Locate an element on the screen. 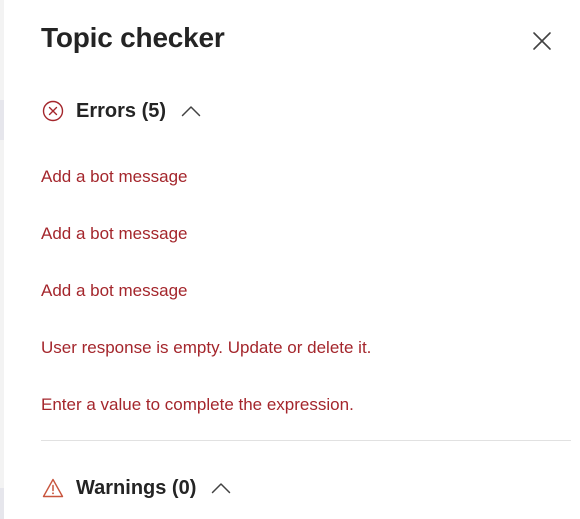  errors-collapse-button is located at coordinates (191, 111).